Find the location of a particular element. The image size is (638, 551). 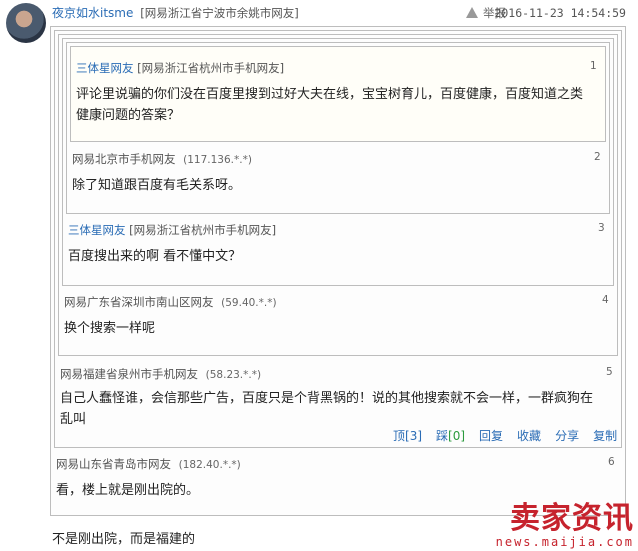

watermark-title: 卖家资讯 is located at coordinates (572, 518).